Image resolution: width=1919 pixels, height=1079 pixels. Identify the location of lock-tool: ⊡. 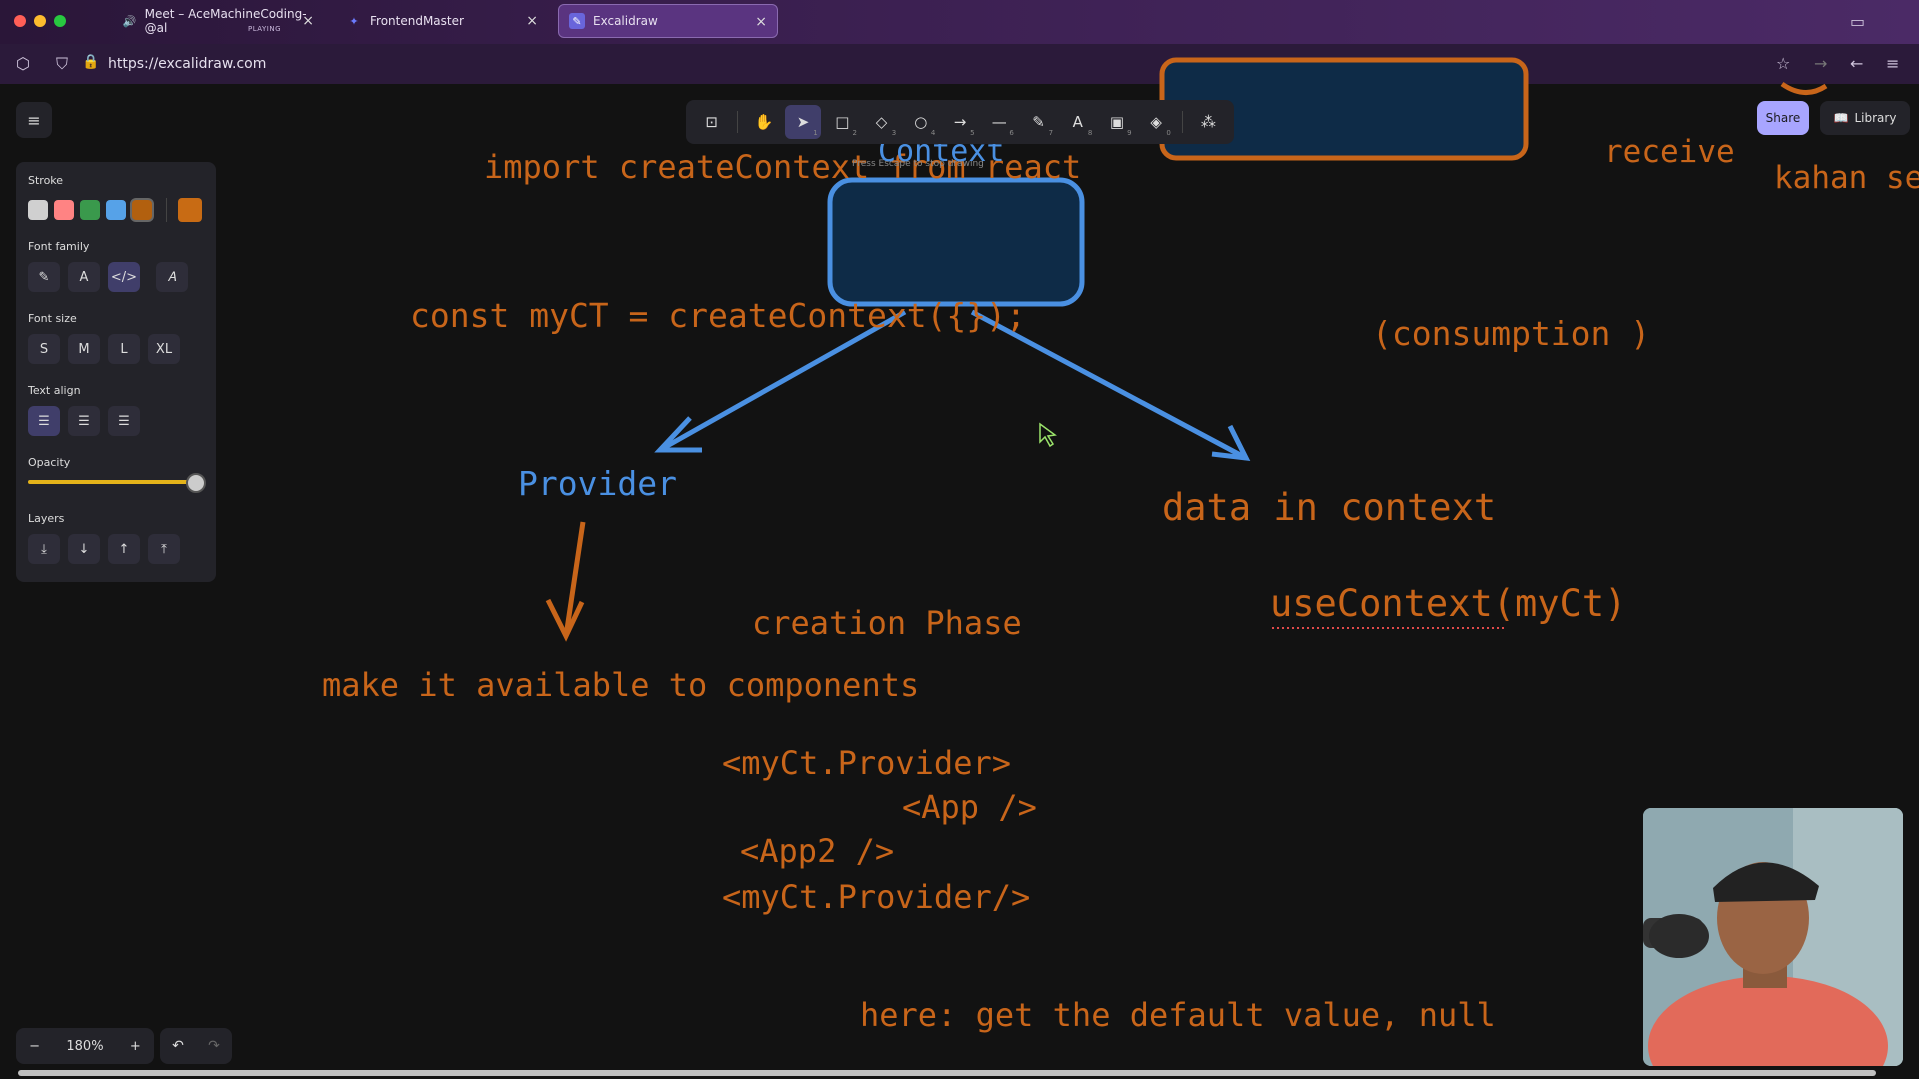
(711, 122).